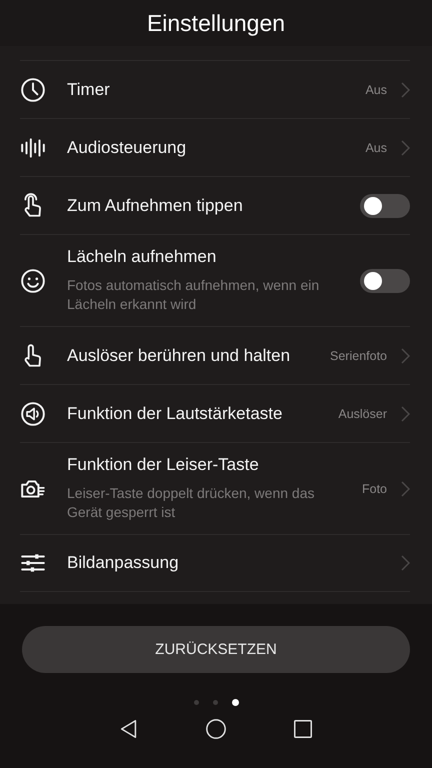 This screenshot has height=768, width=432. Describe the element at coordinates (214, 148) in the screenshot. I see `setting-label: Audiosteuerung` at that location.